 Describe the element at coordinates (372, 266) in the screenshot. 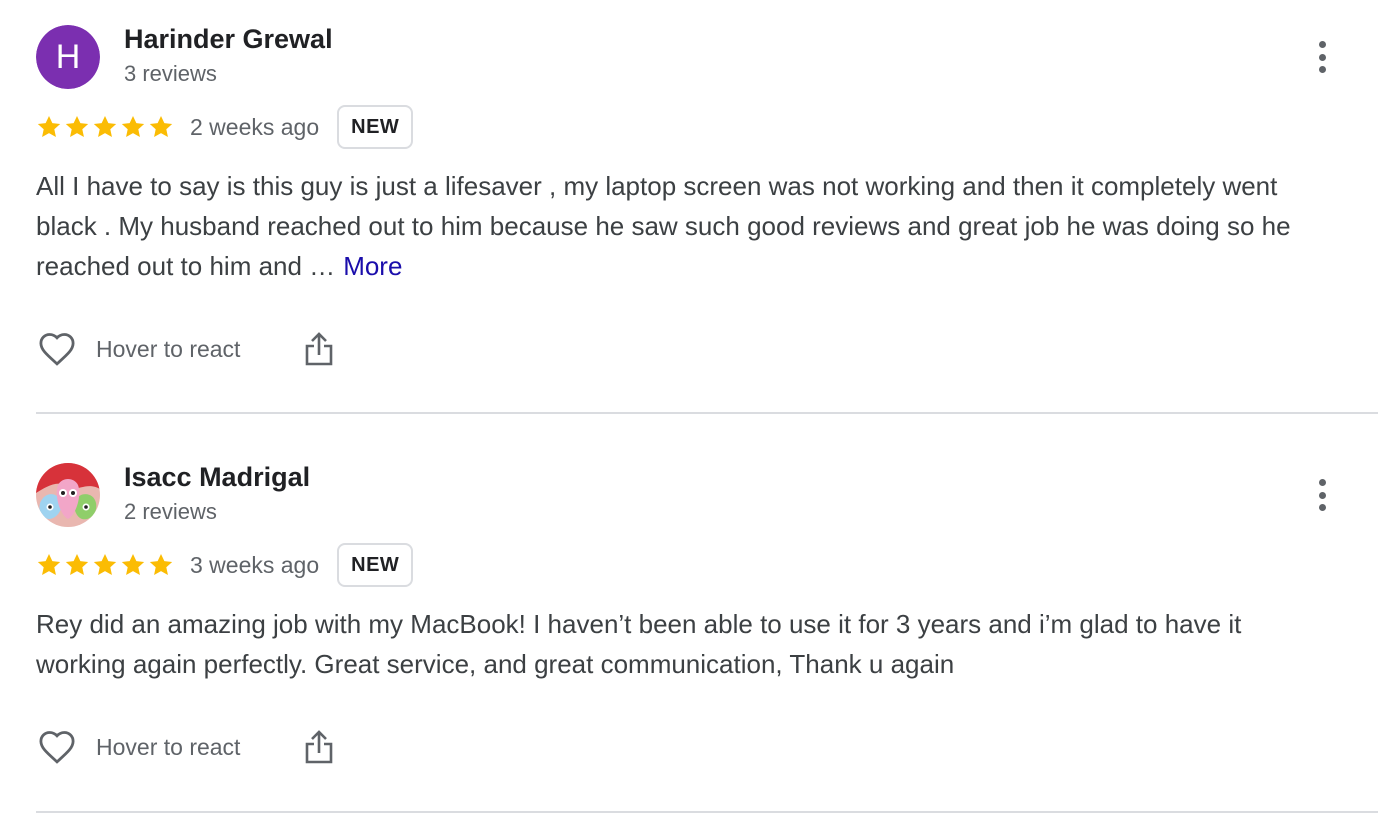

I see `more-link: More` at that location.